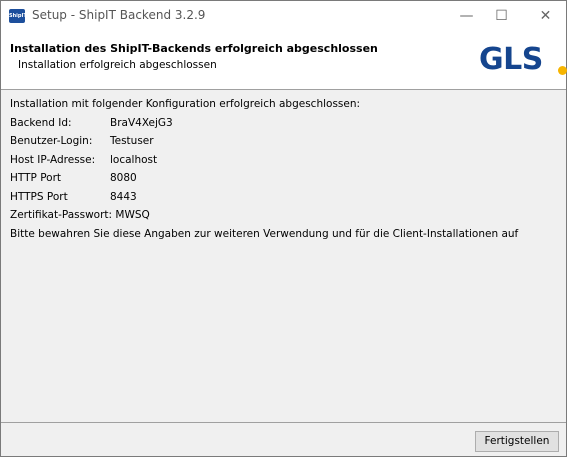 This screenshot has height=457, width=567. What do you see at coordinates (466, 16) in the screenshot?
I see `minimize-icon: —` at bounding box center [466, 16].